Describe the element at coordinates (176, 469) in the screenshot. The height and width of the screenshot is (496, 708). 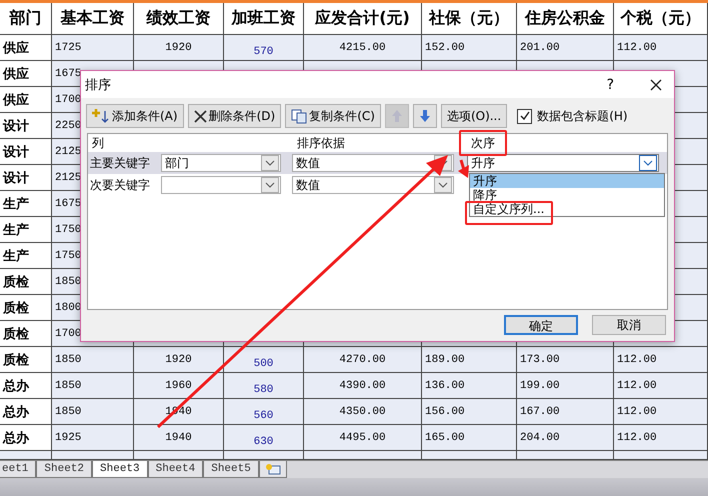
I see `sheet-tab: Sheet4` at that location.